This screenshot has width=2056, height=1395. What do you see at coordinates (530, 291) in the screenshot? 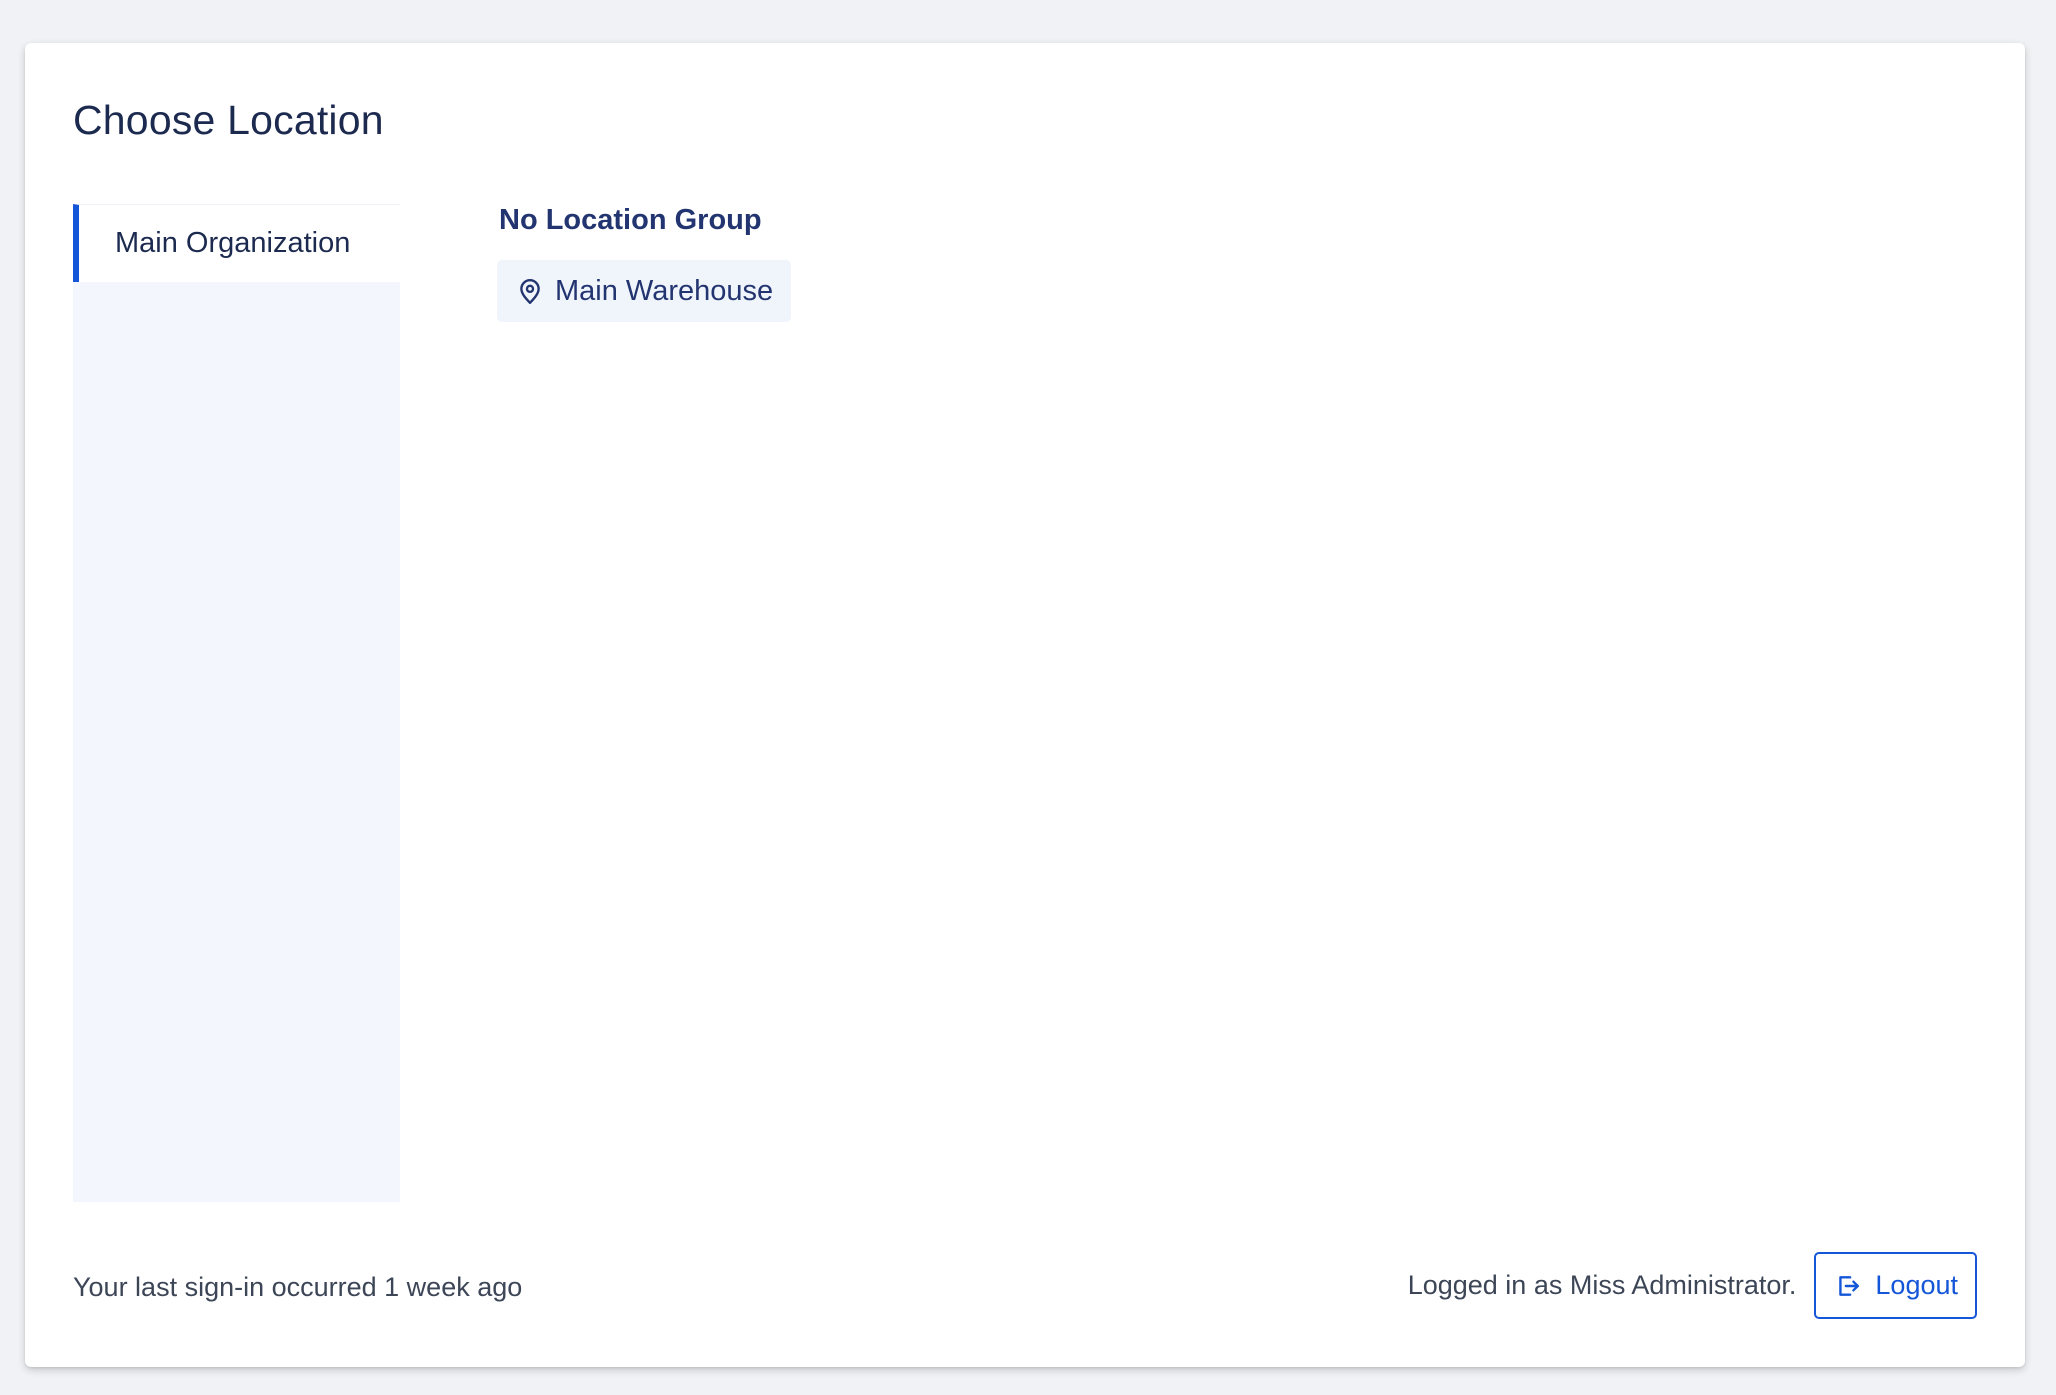
I see `map-pin-icon` at bounding box center [530, 291].